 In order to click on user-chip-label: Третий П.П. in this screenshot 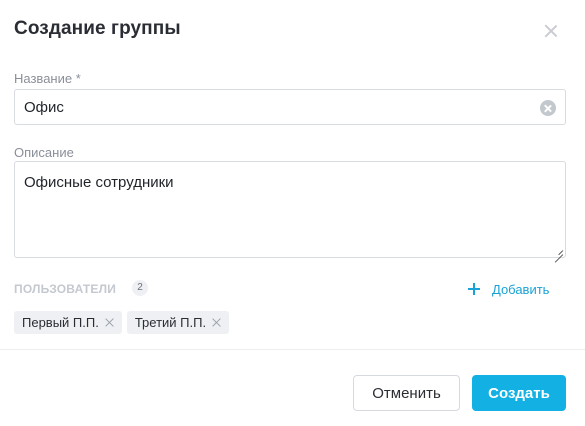, I will do `click(170, 322)`.